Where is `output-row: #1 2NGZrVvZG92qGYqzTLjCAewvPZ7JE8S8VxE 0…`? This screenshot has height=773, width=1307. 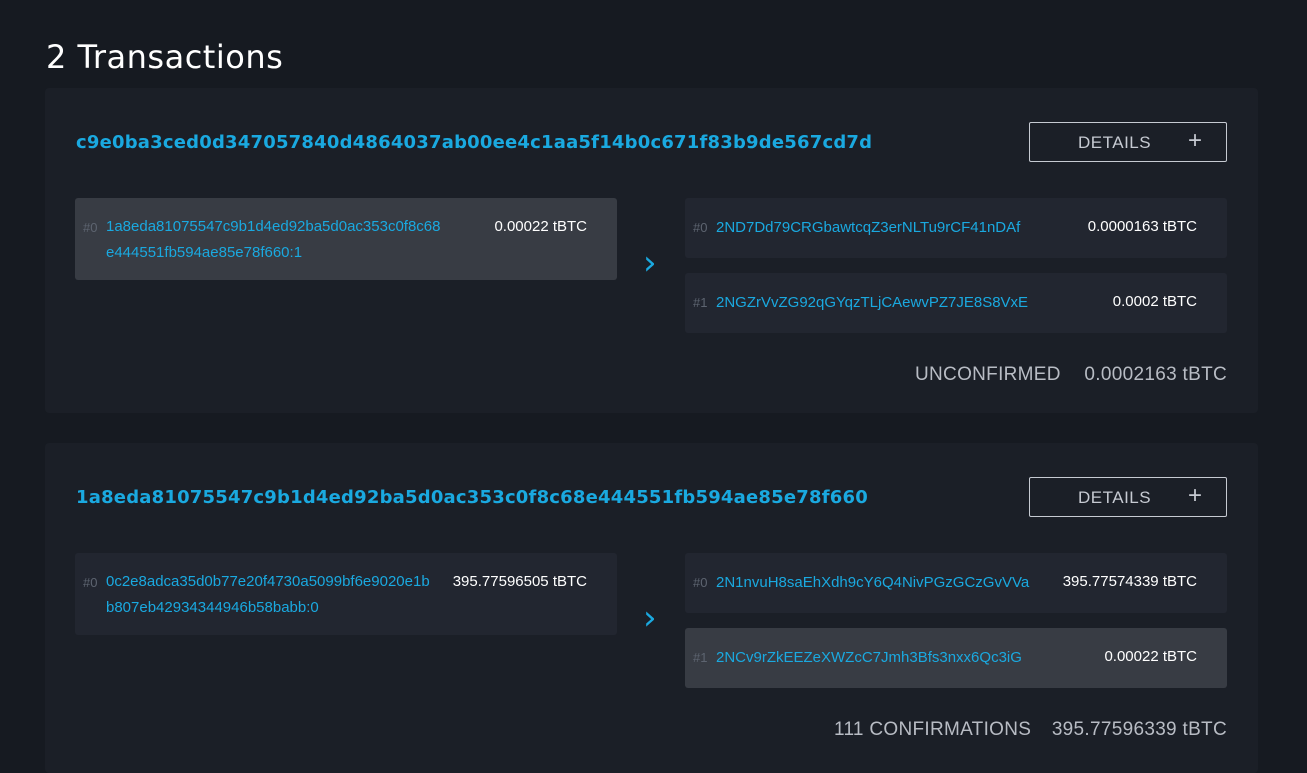 output-row: #1 2NGZrVvZG92qGYqzTLjCAewvPZ7JE8S8VxE 0… is located at coordinates (956, 303).